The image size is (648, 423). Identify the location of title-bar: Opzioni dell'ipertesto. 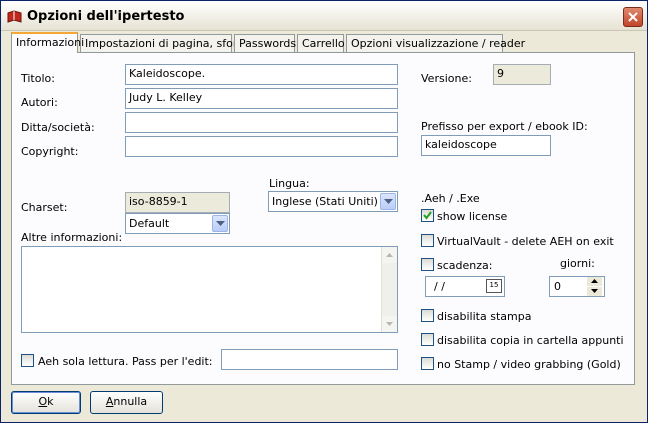
(324, 16).